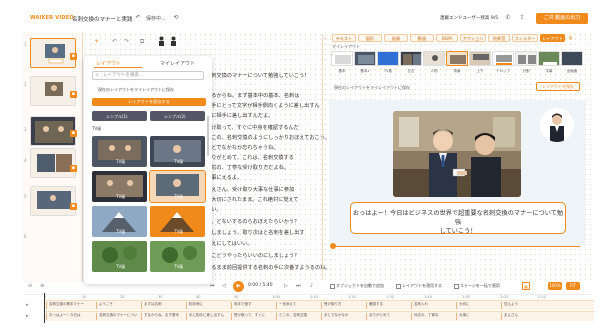  Describe the element at coordinates (558, 86) in the screenshot. I see `save-layout-panel-button: レイアウトを保存` at that location.